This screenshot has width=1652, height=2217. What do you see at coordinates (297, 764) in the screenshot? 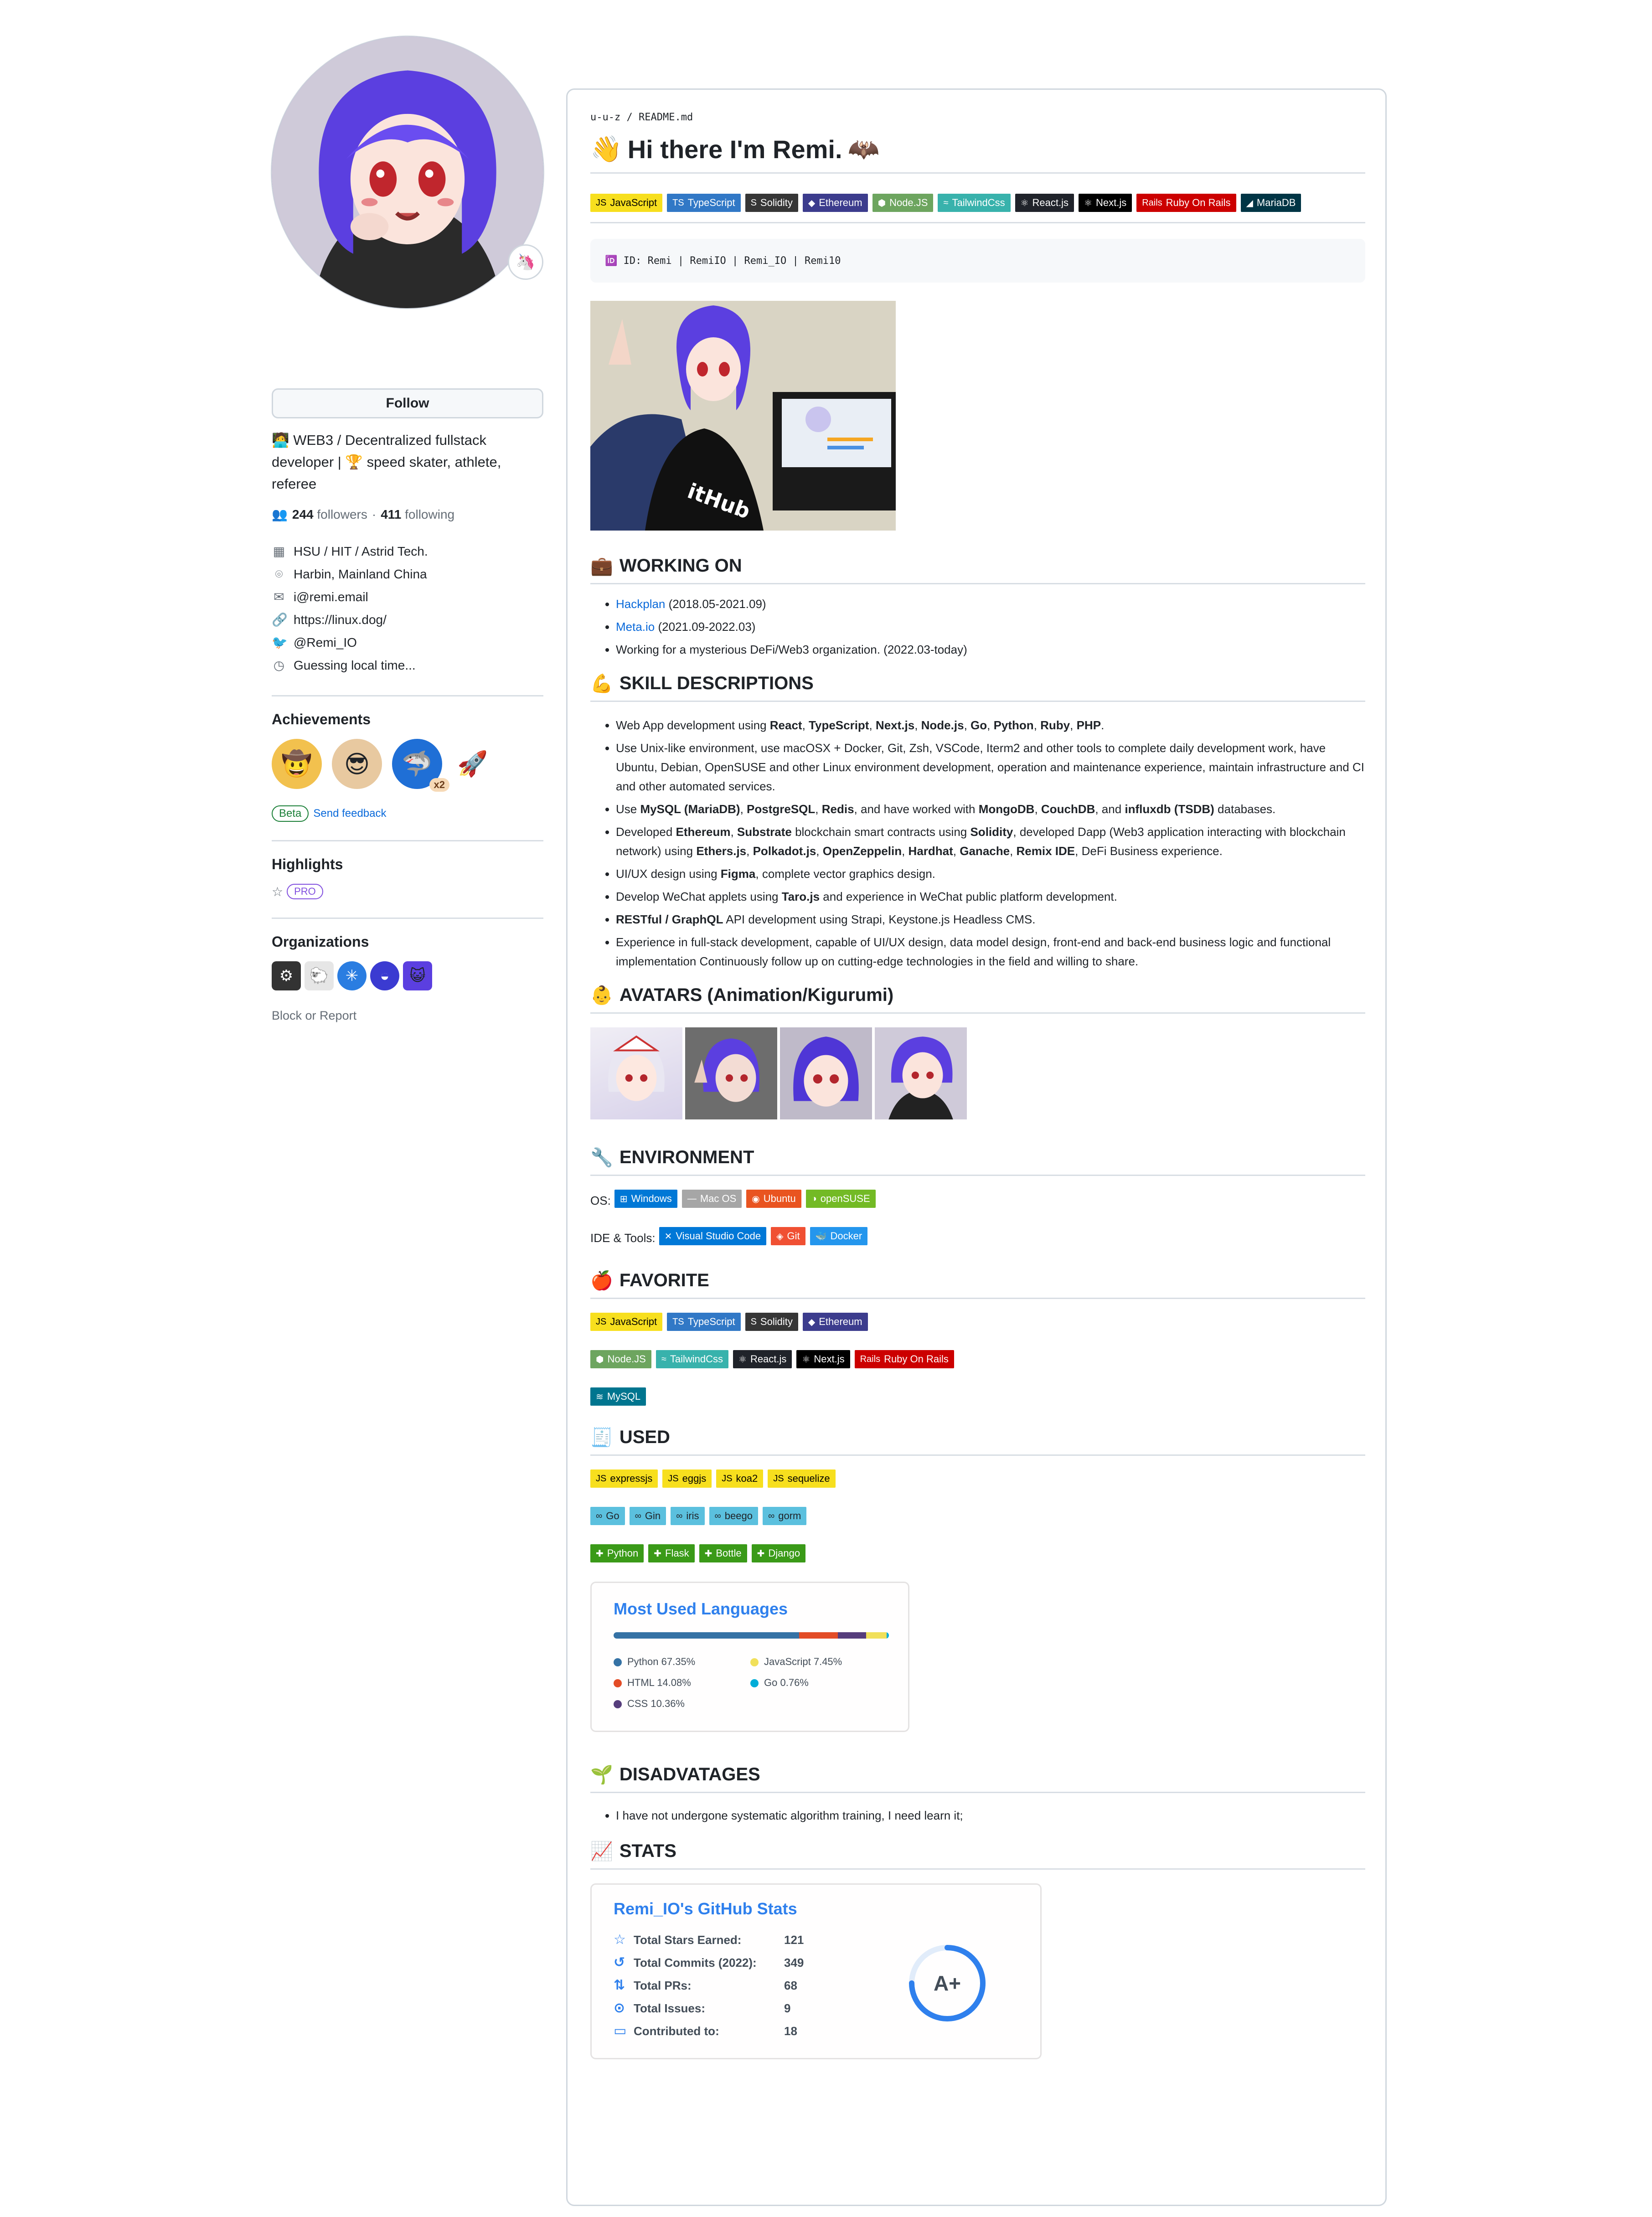
I see `achievement-pull-shark-badge: 🤠` at bounding box center [297, 764].